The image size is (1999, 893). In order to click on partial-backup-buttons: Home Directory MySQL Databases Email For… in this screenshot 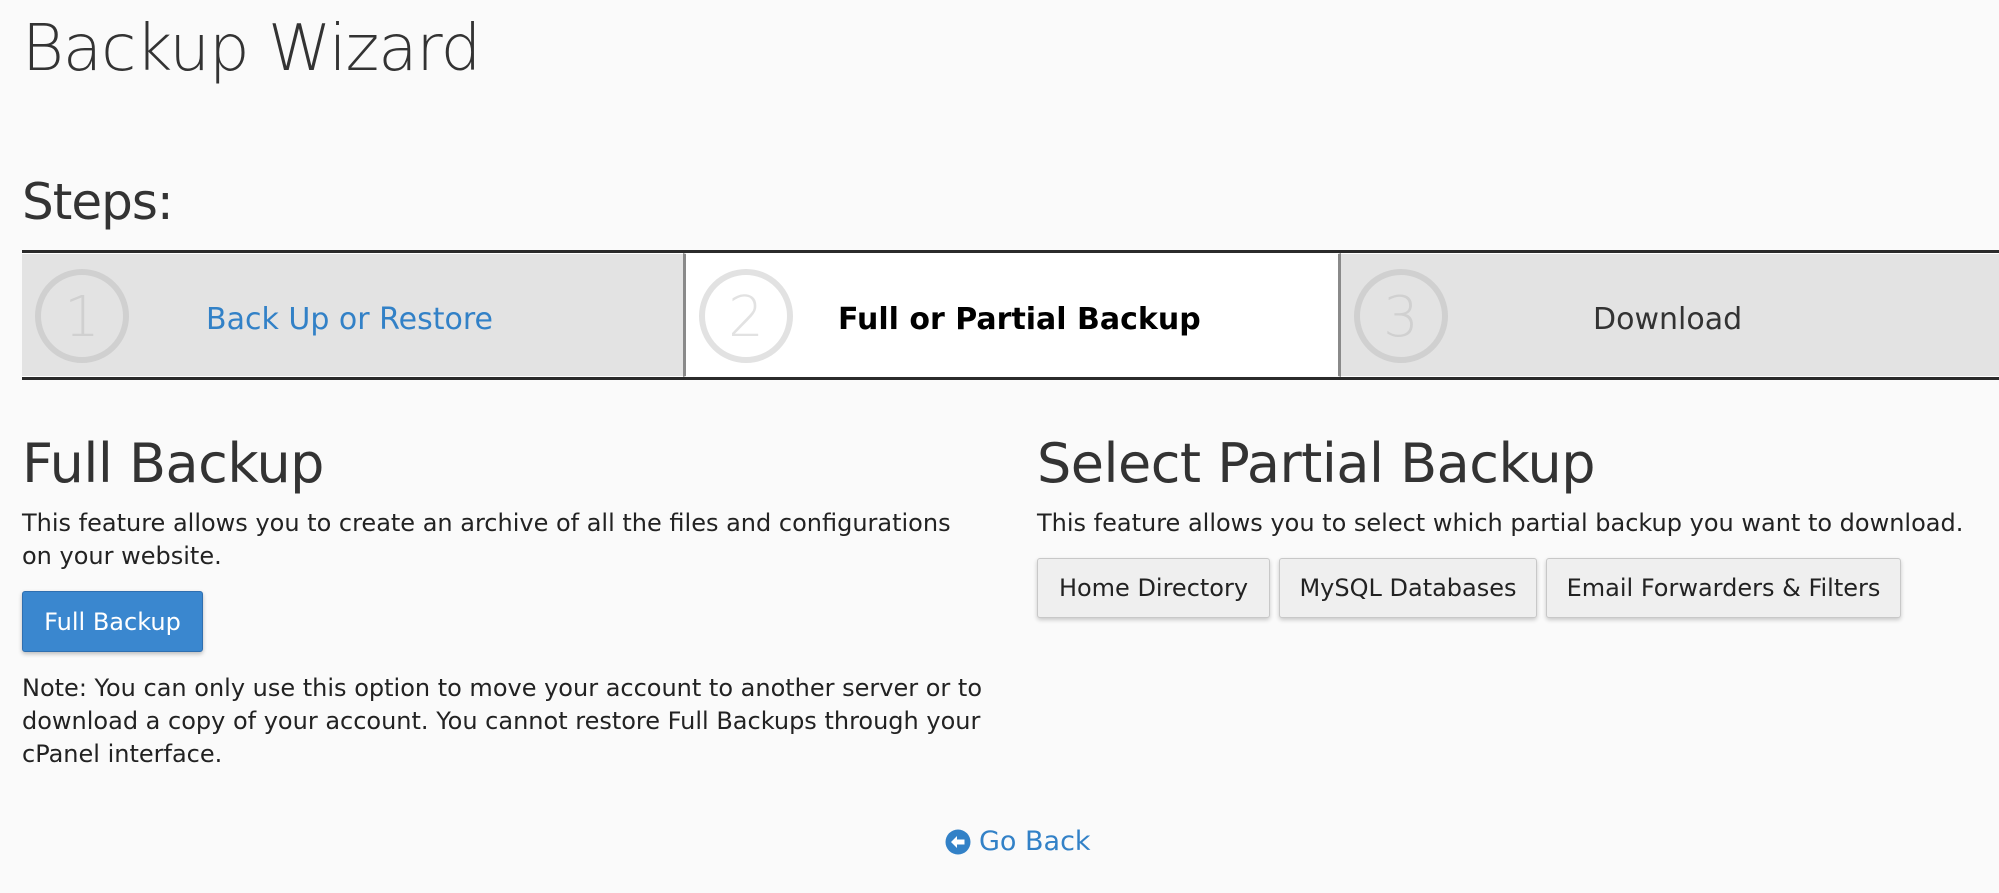, I will do `click(1517, 588)`.